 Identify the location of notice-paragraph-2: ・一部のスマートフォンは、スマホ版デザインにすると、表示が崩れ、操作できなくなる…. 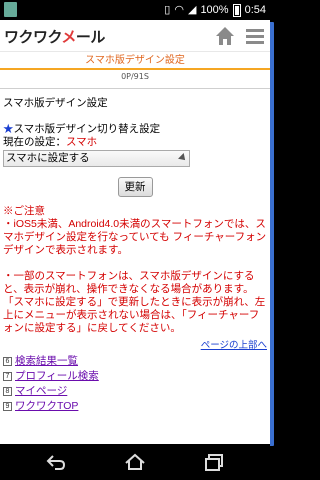
(134, 302).